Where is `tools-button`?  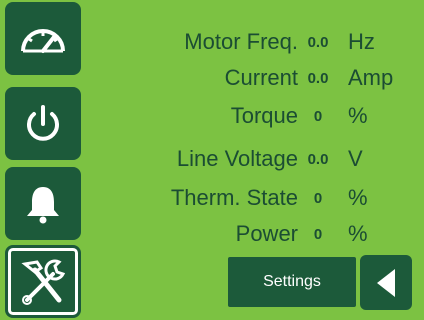 tools-button is located at coordinates (43, 281).